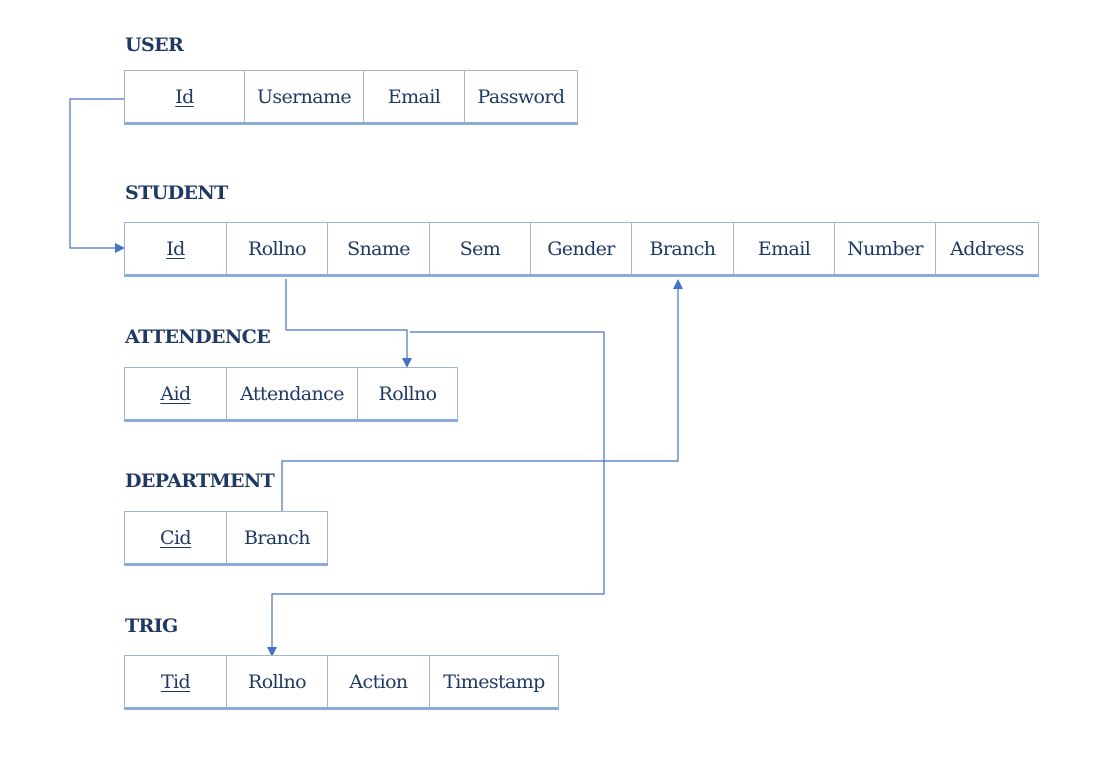 This screenshot has width=1106, height=779. I want to click on student-id-column: Id, so click(175, 248).